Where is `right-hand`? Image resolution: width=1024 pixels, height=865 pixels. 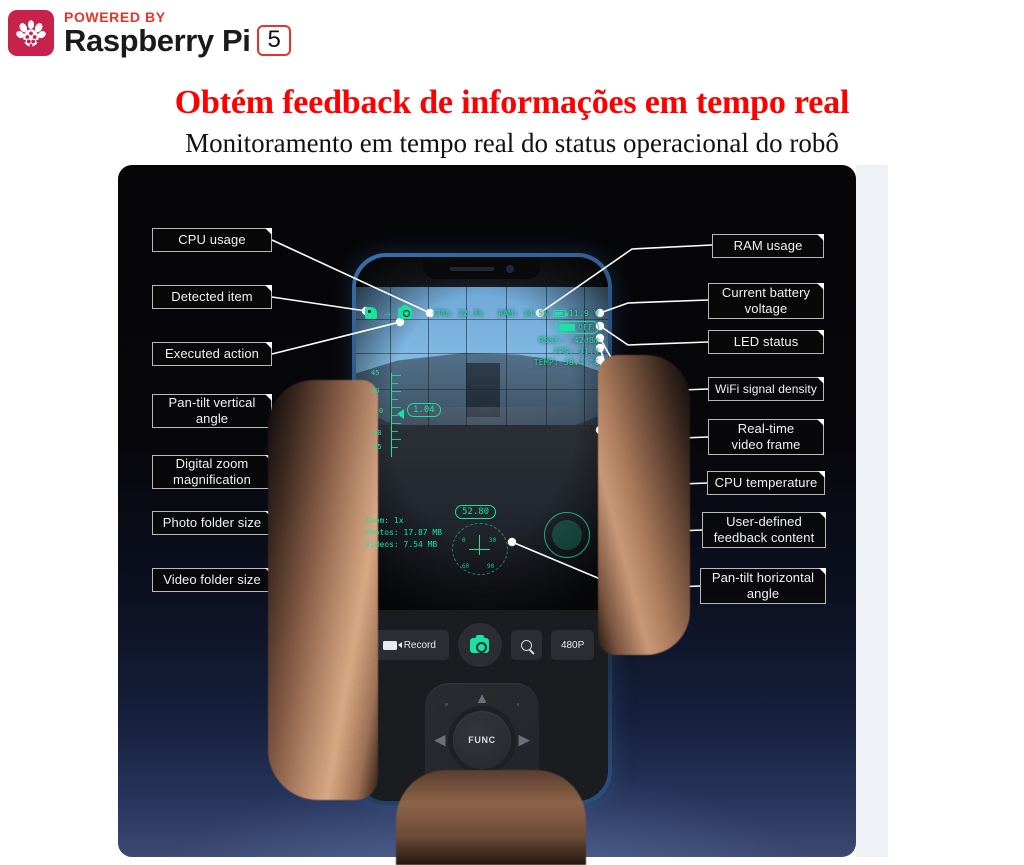
right-hand is located at coordinates (644, 505).